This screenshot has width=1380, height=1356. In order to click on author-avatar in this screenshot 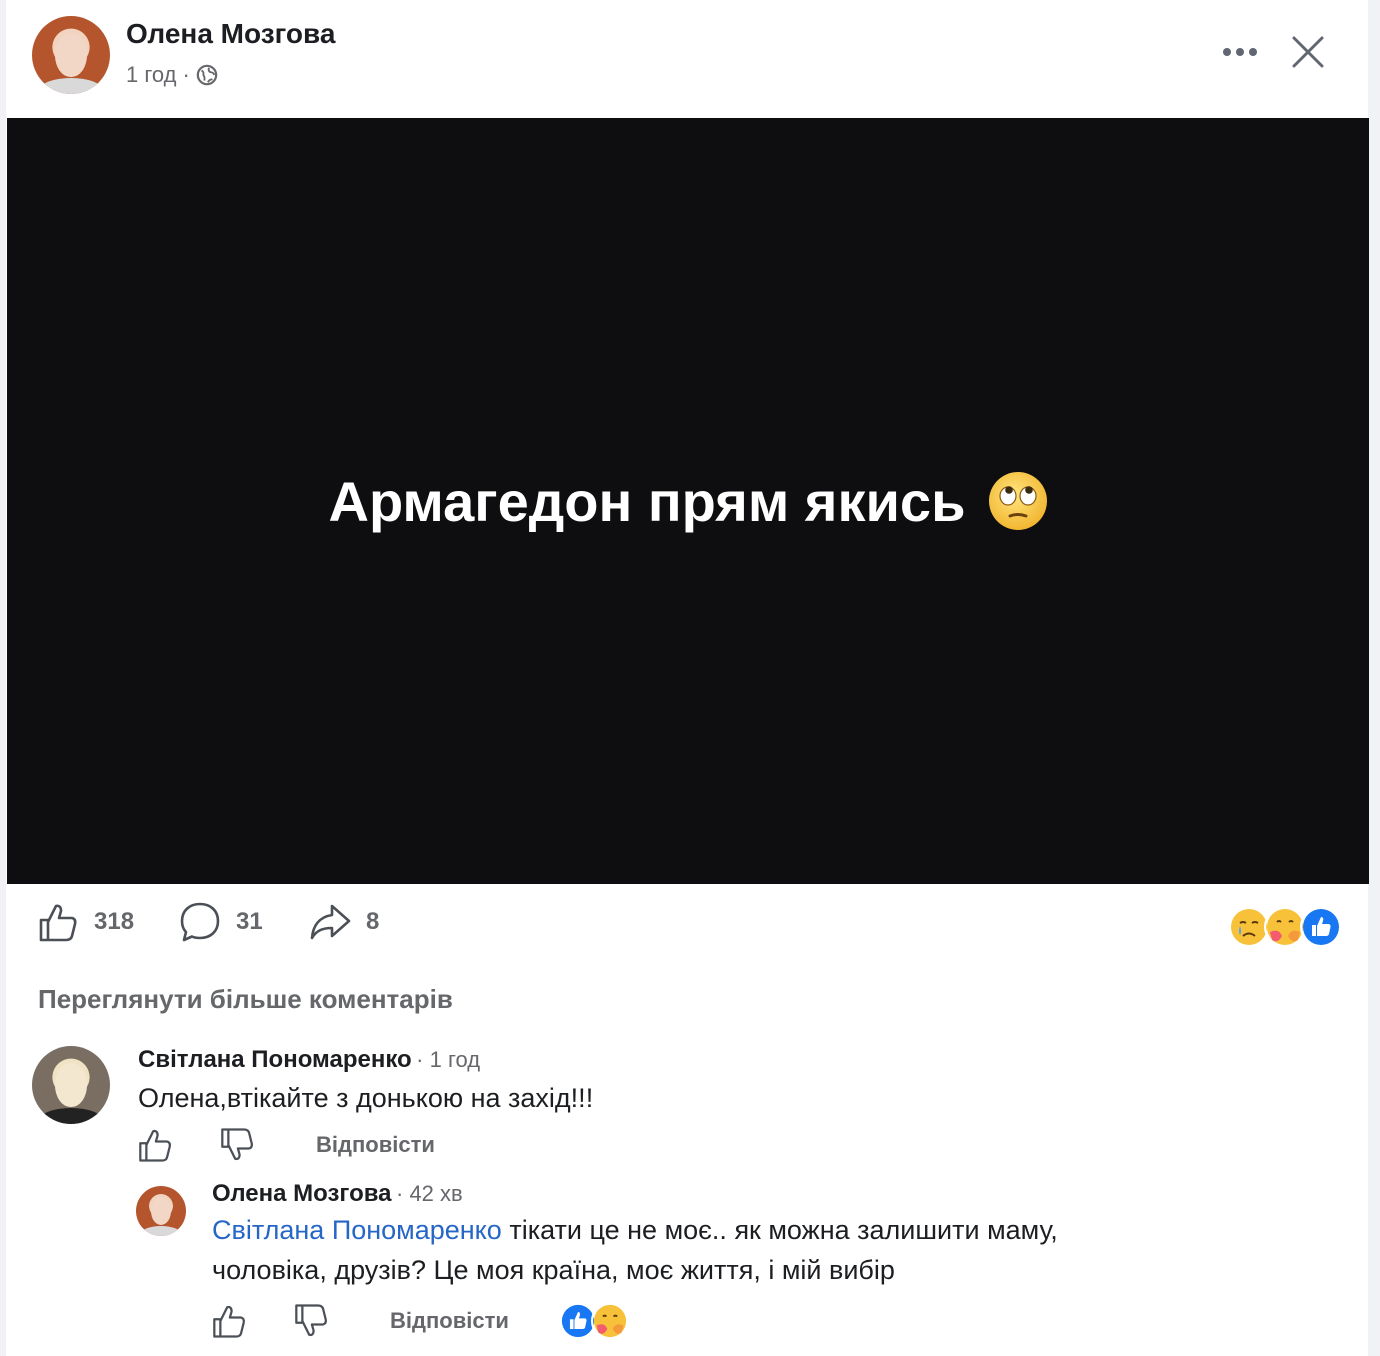, I will do `click(71, 55)`.